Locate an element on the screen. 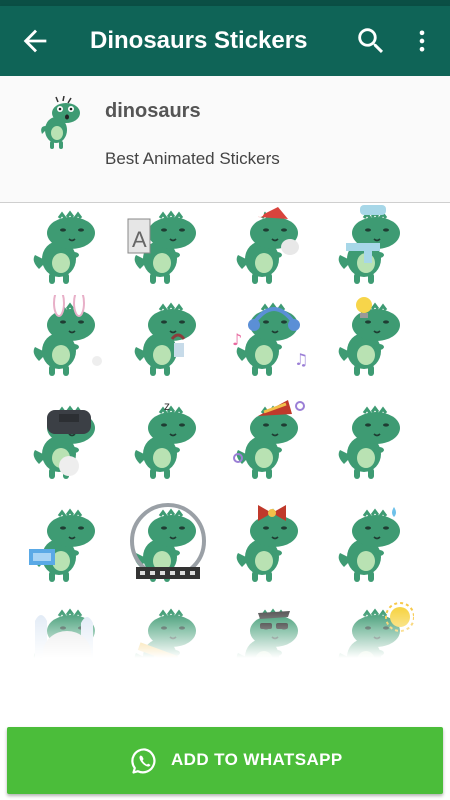  dino-sign-a-sticker: A is located at coordinates (168, 245).